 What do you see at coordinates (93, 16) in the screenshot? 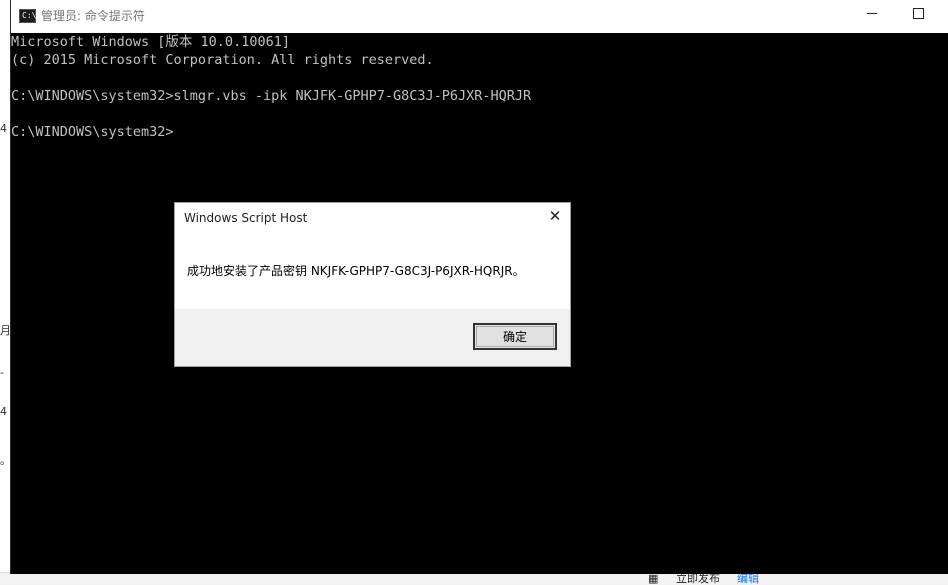
I see `window-title: 管理员: 命令提示符` at bounding box center [93, 16].